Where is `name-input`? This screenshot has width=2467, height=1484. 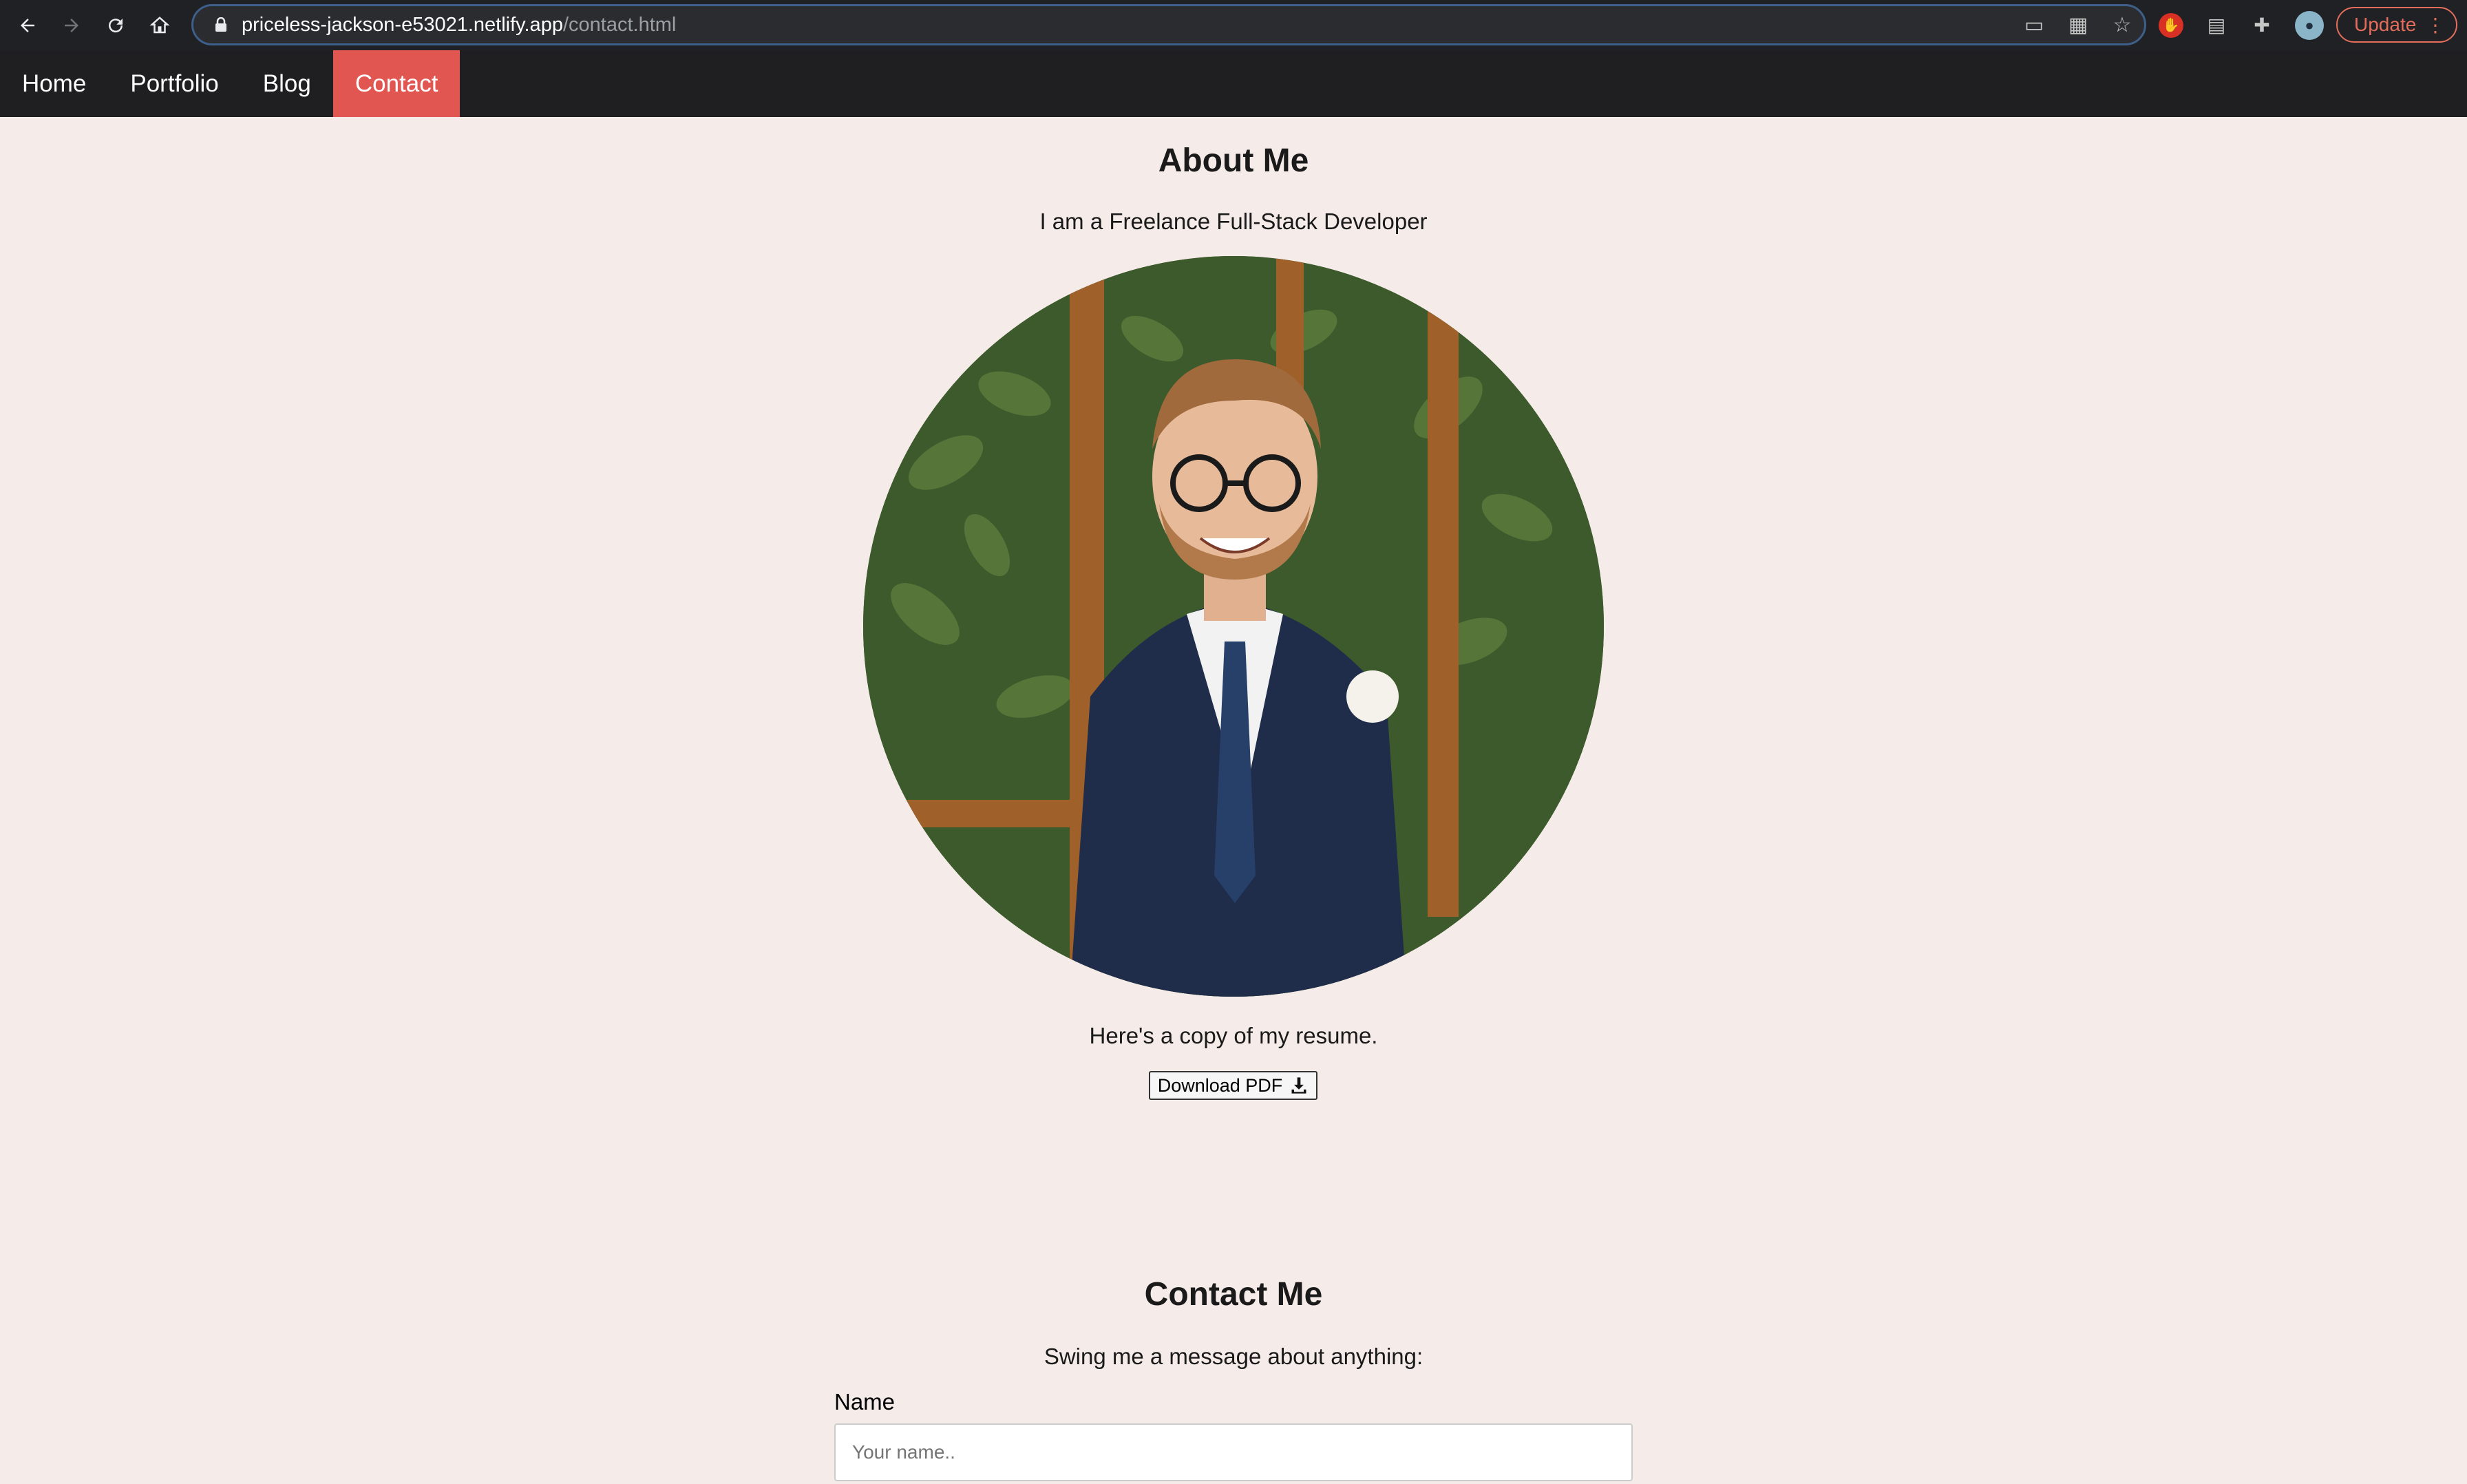
name-input is located at coordinates (1233, 1452).